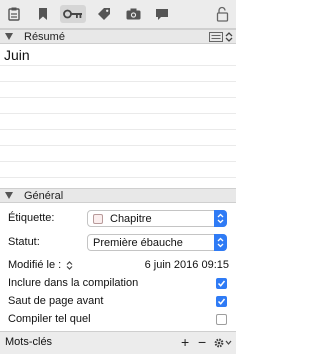 The height and width of the screenshot is (354, 320). Describe the element at coordinates (223, 343) in the screenshot. I see `gear-icon` at that location.